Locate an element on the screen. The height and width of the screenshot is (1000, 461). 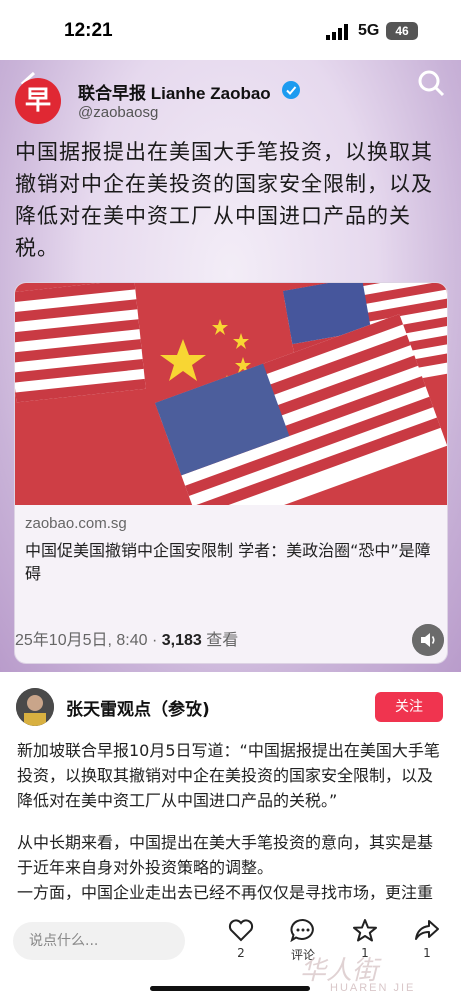
author-name: 张天雷观点（参攷) is located at coordinates (138, 707).